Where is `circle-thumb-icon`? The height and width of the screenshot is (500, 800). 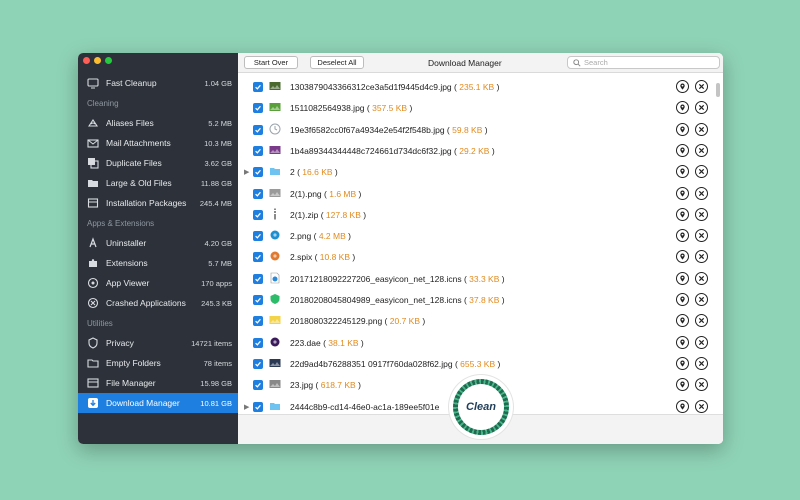
circle-thumb-icon is located at coordinates (275, 342).